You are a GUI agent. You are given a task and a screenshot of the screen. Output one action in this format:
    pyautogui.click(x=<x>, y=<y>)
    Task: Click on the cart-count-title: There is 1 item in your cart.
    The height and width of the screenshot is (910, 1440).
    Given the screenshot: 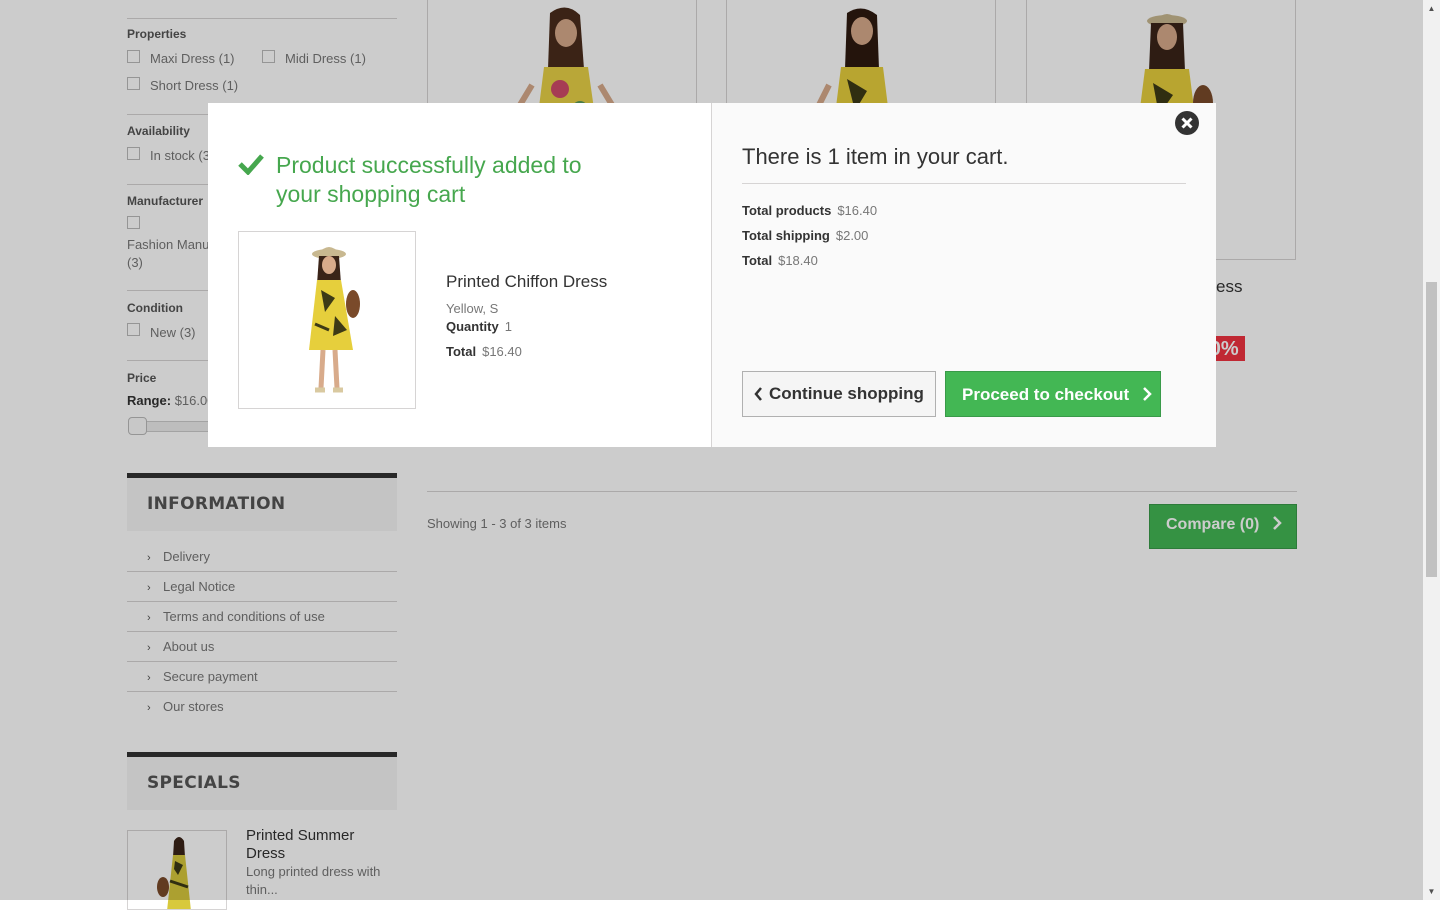 What is the action you would take?
    pyautogui.click(x=875, y=156)
    